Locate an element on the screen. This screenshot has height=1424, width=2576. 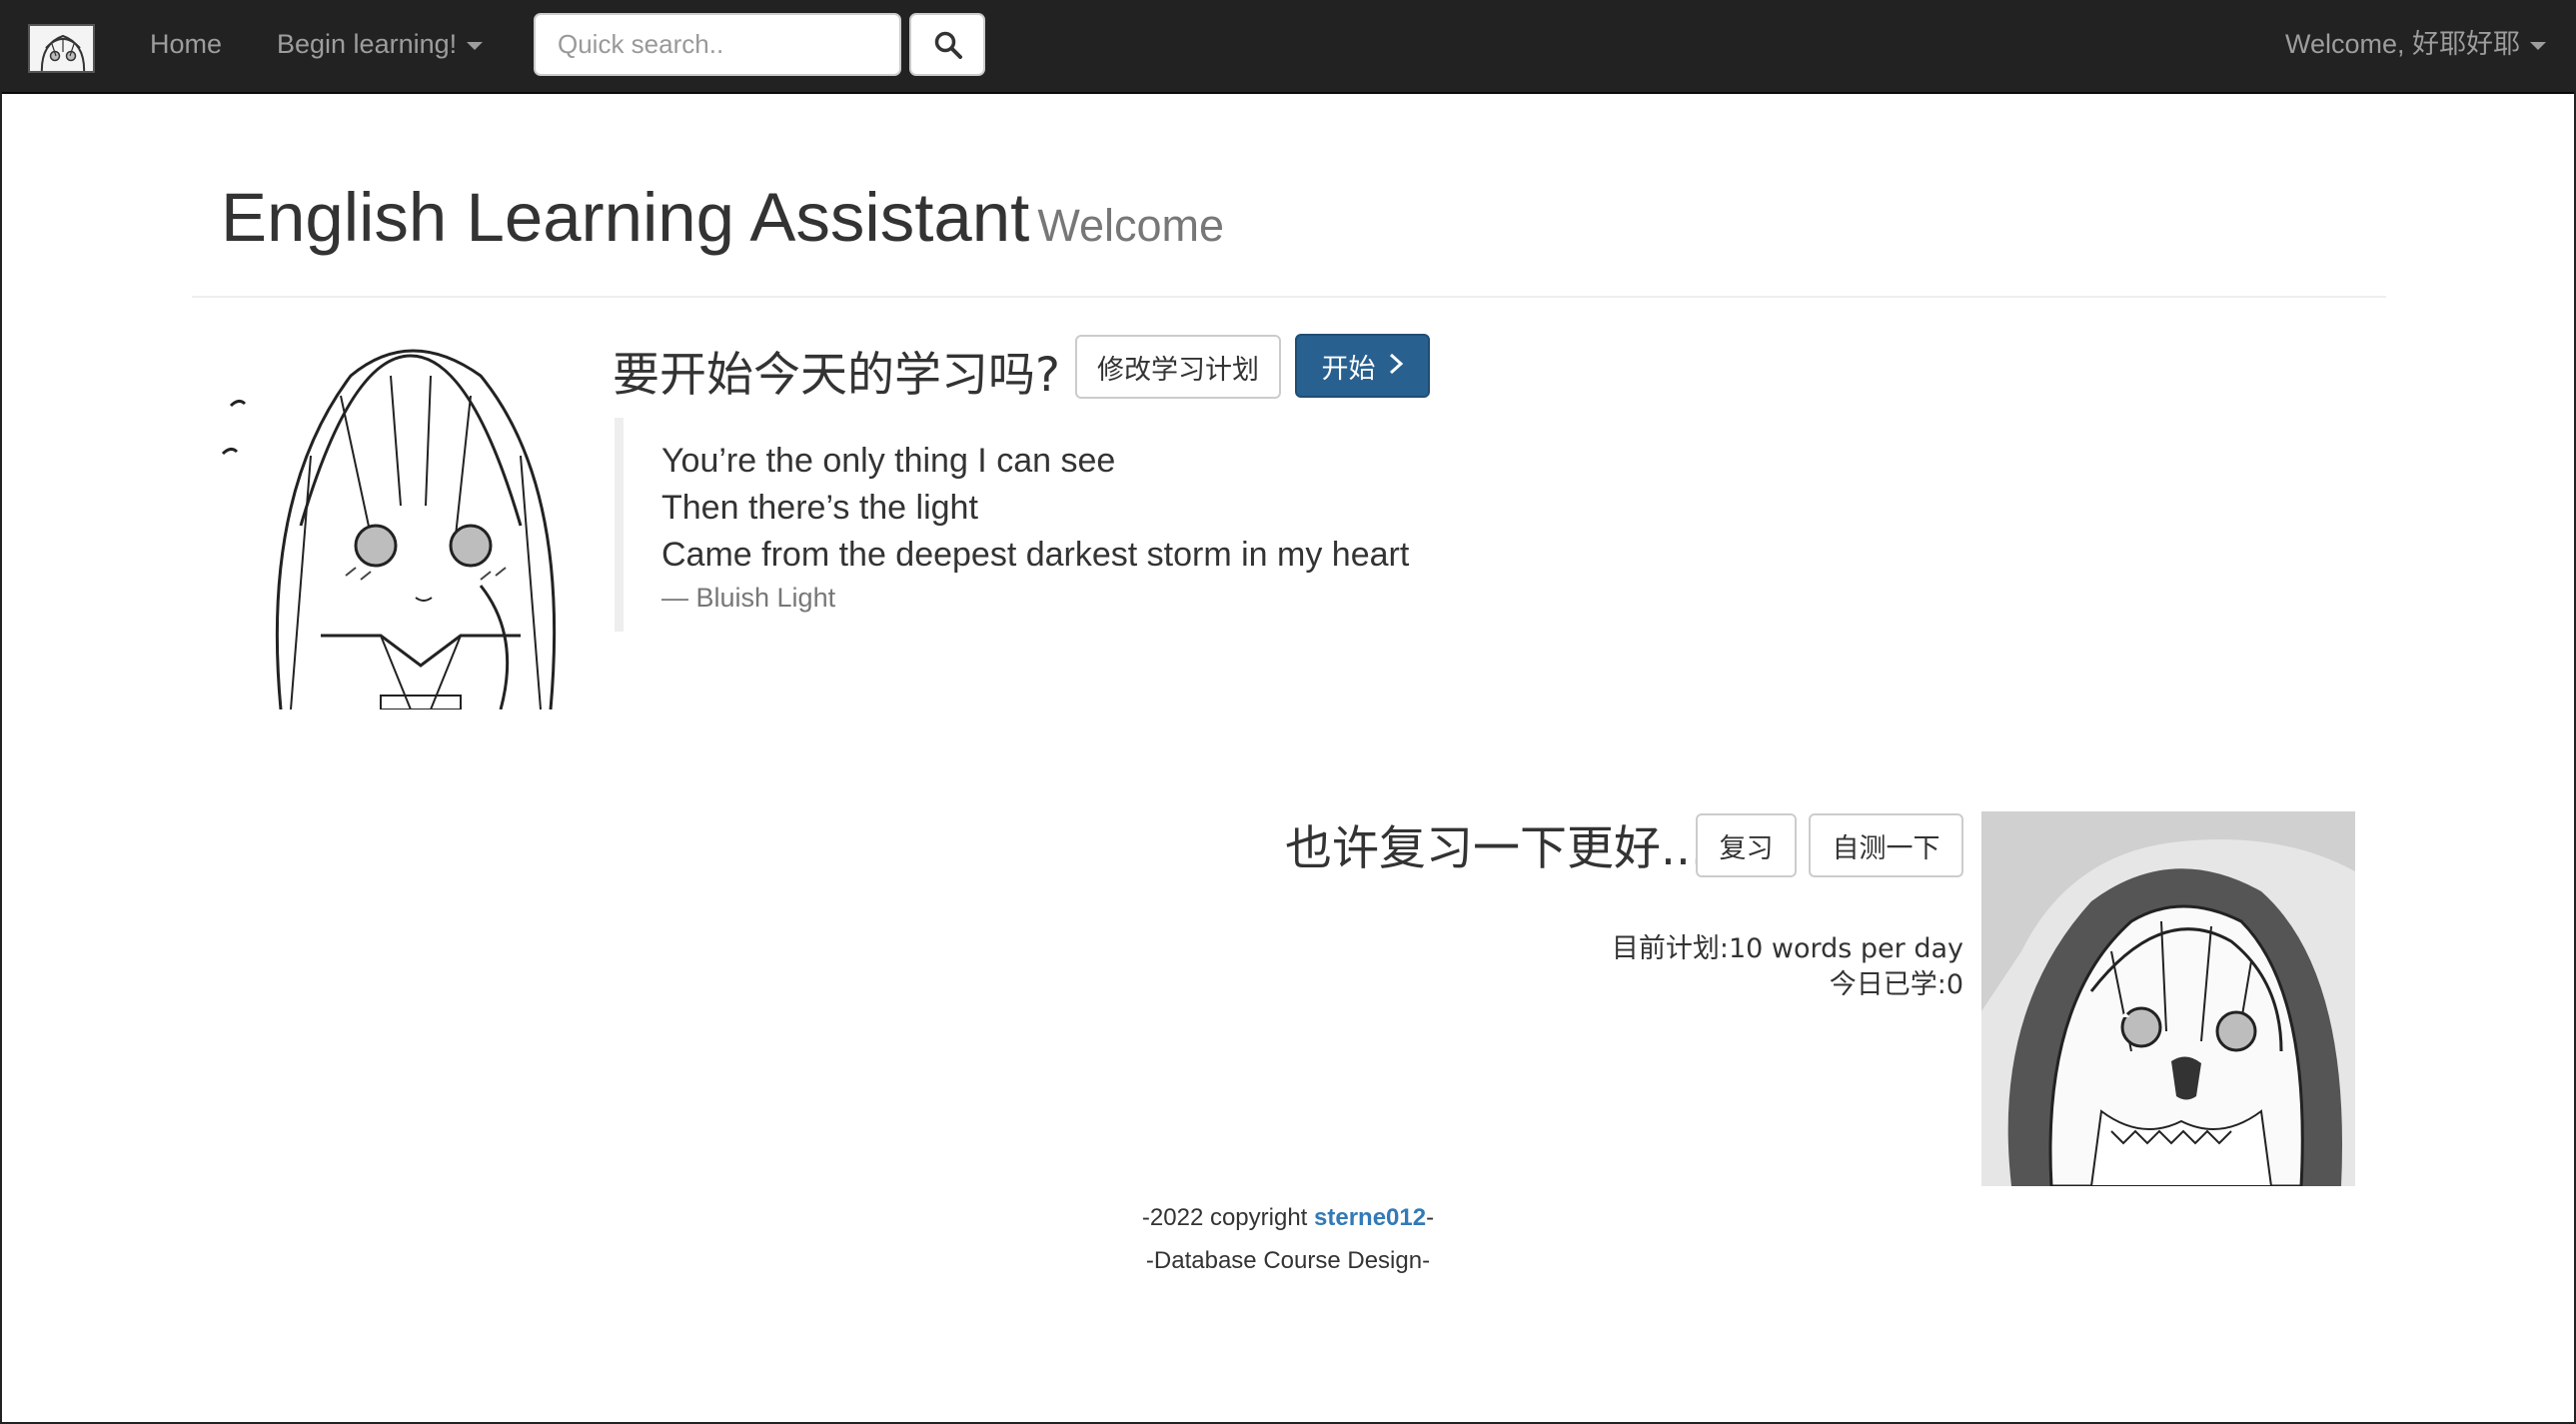
anime-girl-surprised-illustration is located at coordinates (2168, 998).